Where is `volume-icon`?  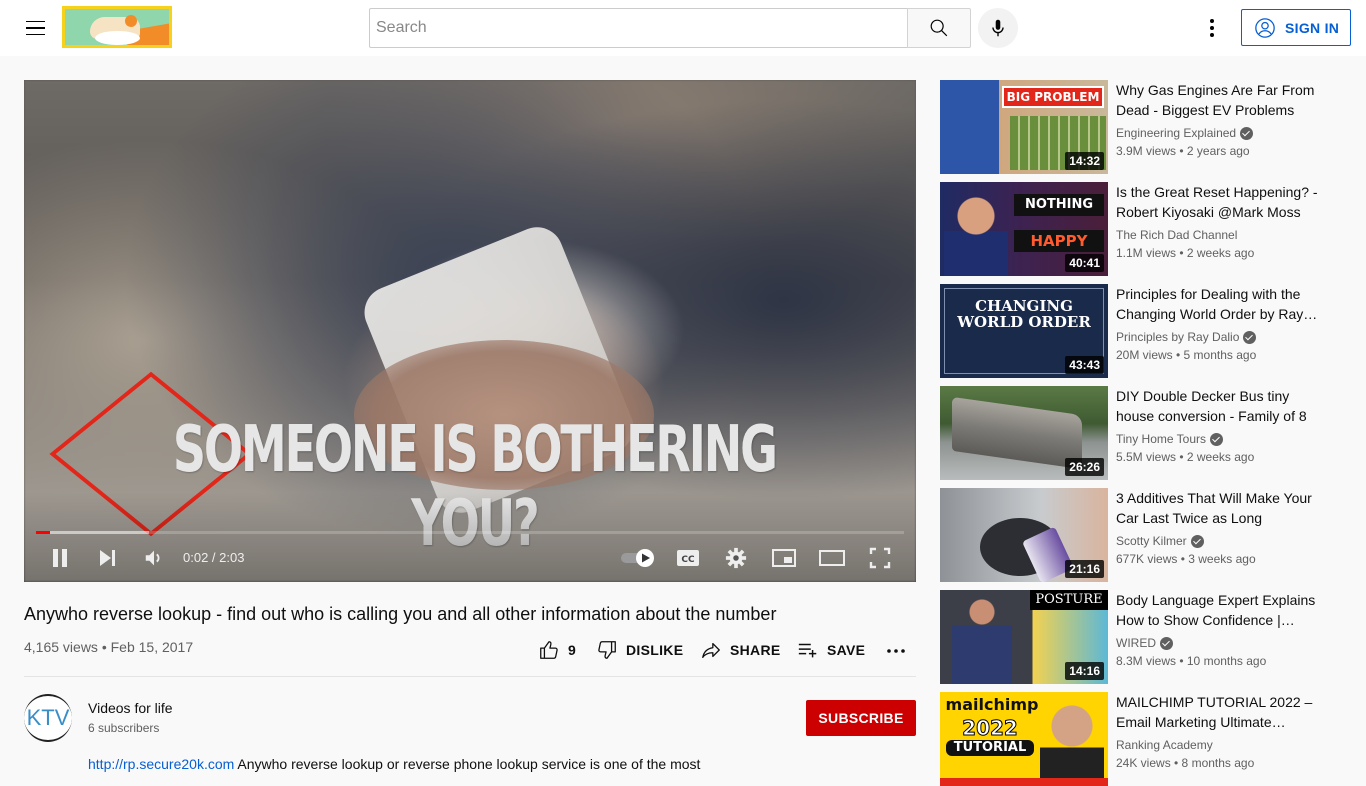 volume-icon is located at coordinates (152, 558).